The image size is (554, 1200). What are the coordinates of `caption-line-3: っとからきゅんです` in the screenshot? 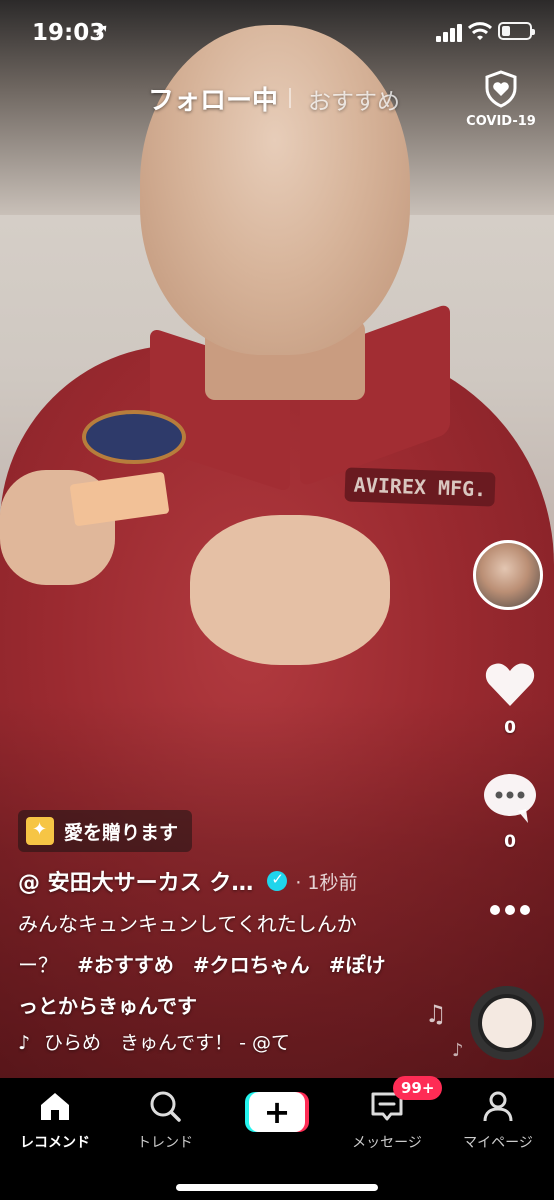 It's located at (223, 1006).